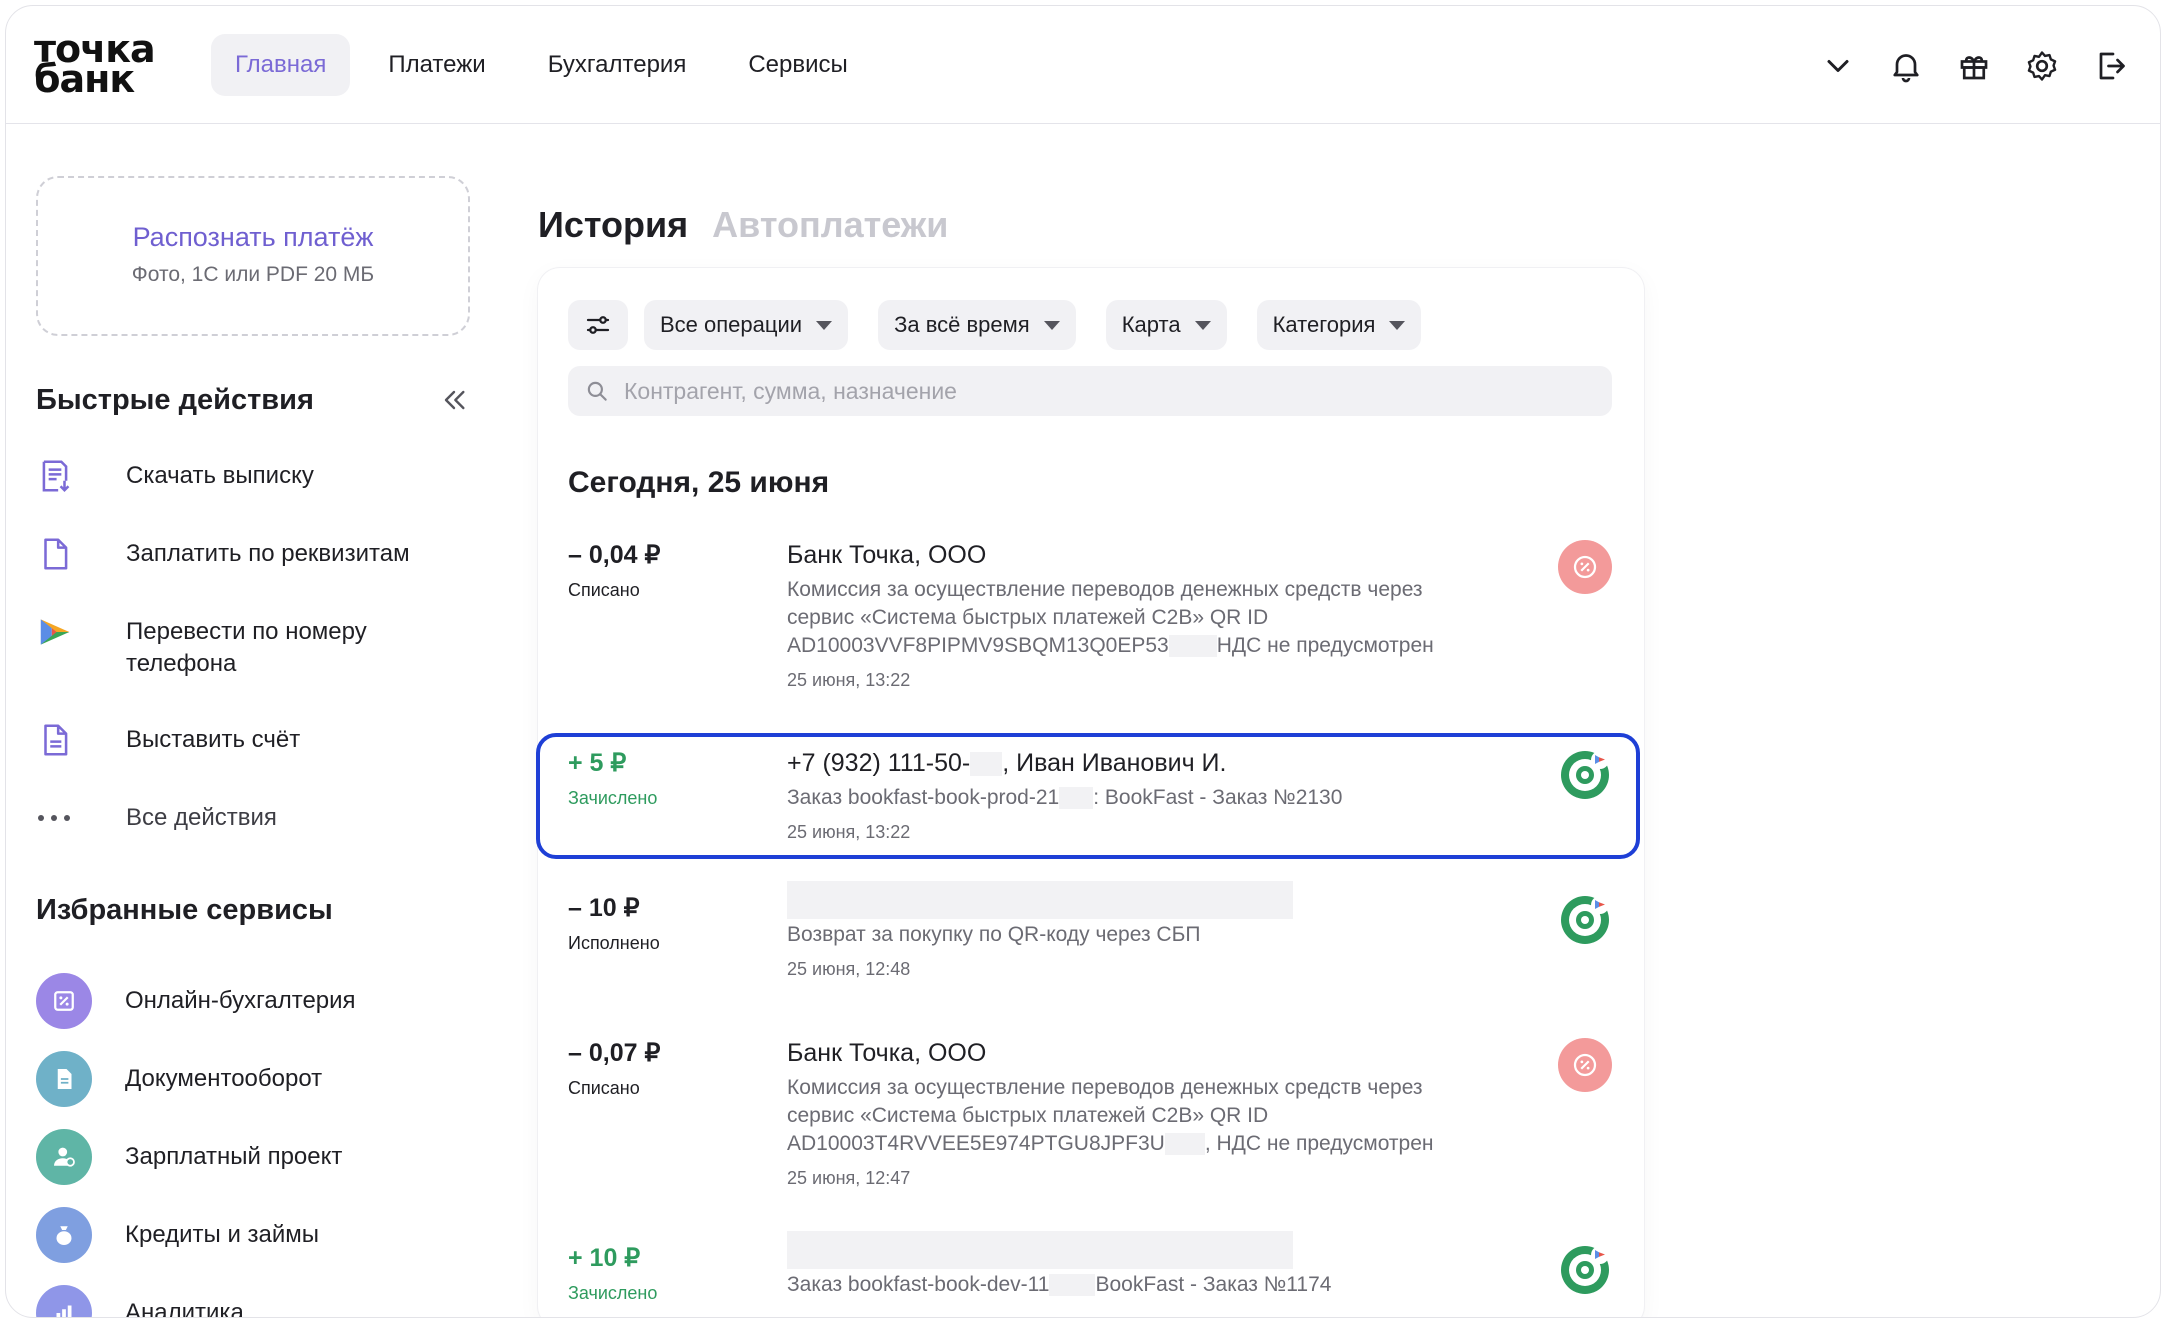 The width and height of the screenshot is (2166, 1325). What do you see at coordinates (918, 1284) in the screenshot?
I see `order-id: Заказ bookfast-book-dev-11` at bounding box center [918, 1284].